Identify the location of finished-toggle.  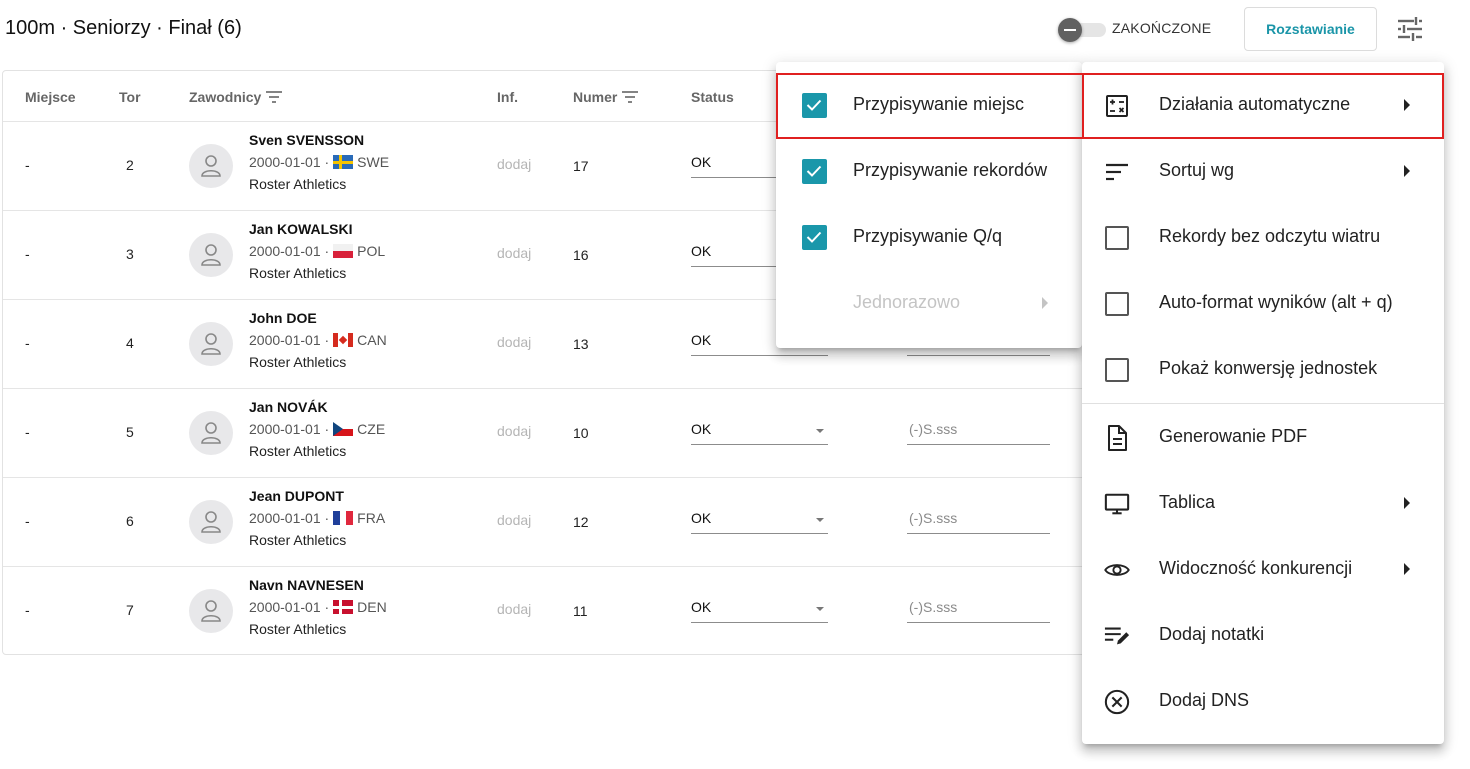
(1083, 30).